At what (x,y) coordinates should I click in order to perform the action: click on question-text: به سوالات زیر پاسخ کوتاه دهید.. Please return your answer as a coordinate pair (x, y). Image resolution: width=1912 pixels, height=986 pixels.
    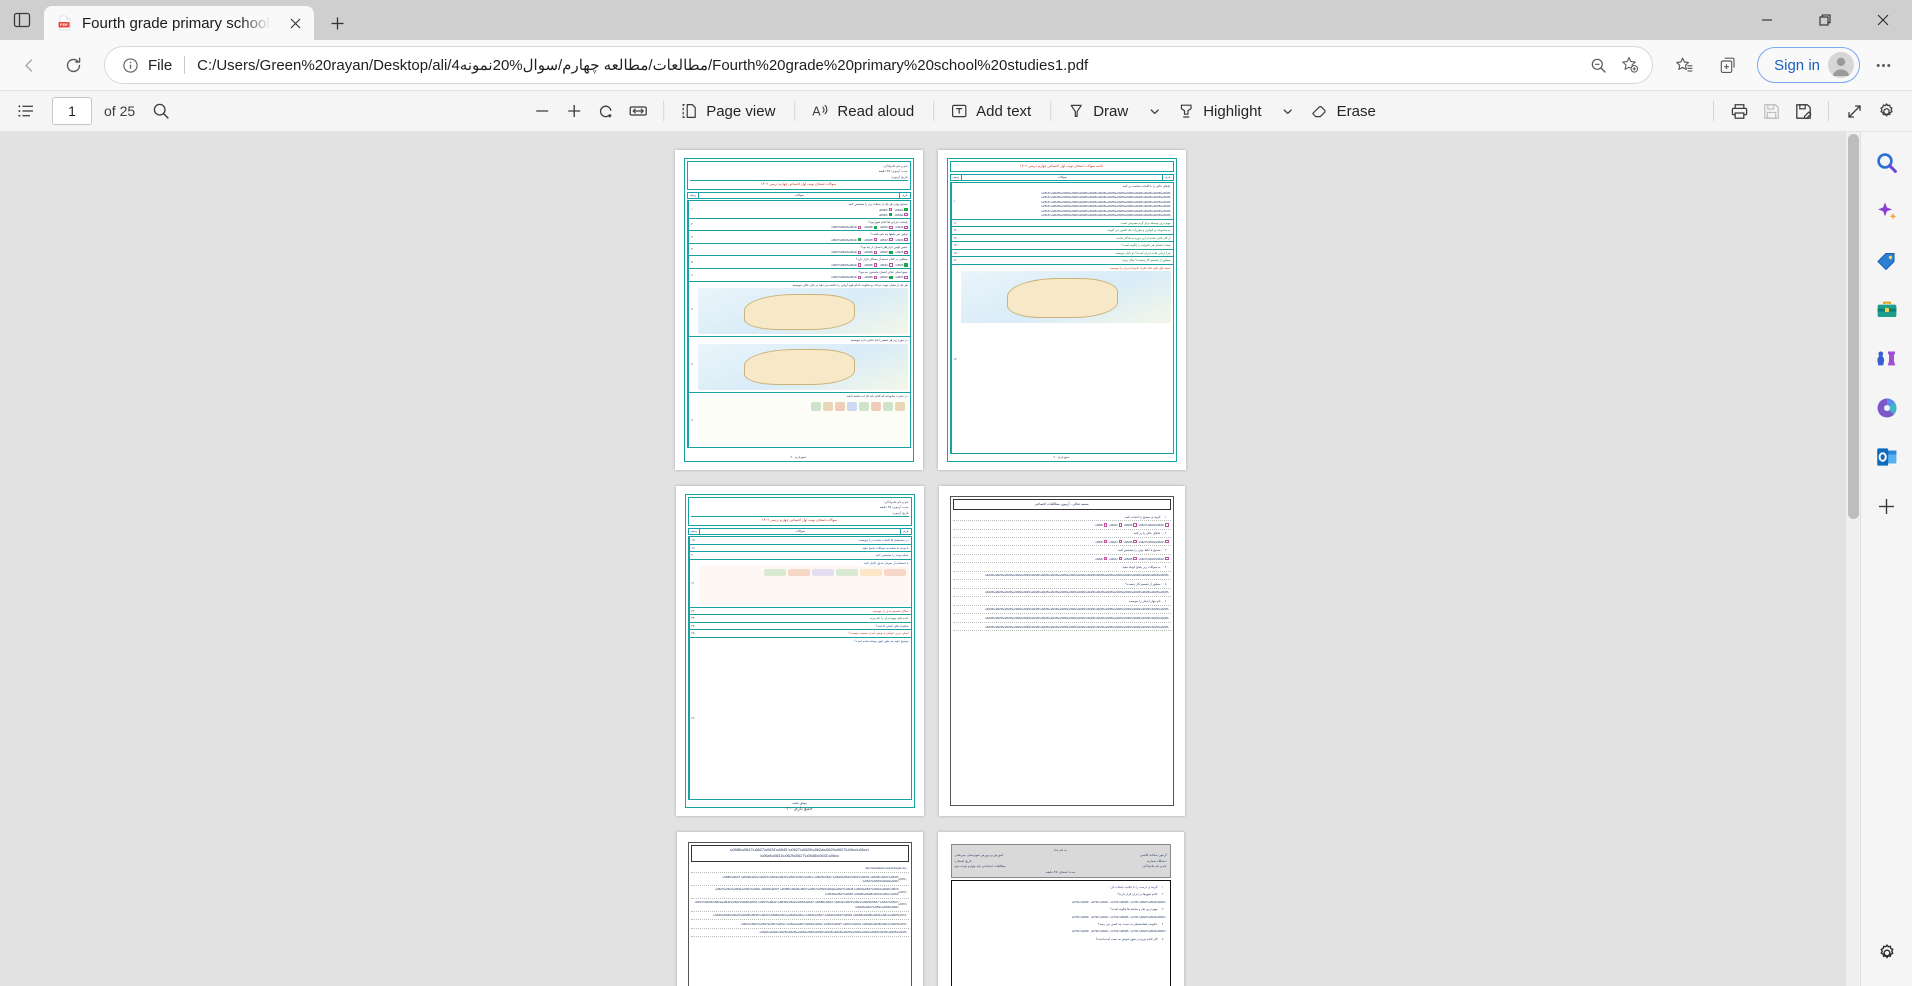
    Looking at the image, I should click on (1141, 566).